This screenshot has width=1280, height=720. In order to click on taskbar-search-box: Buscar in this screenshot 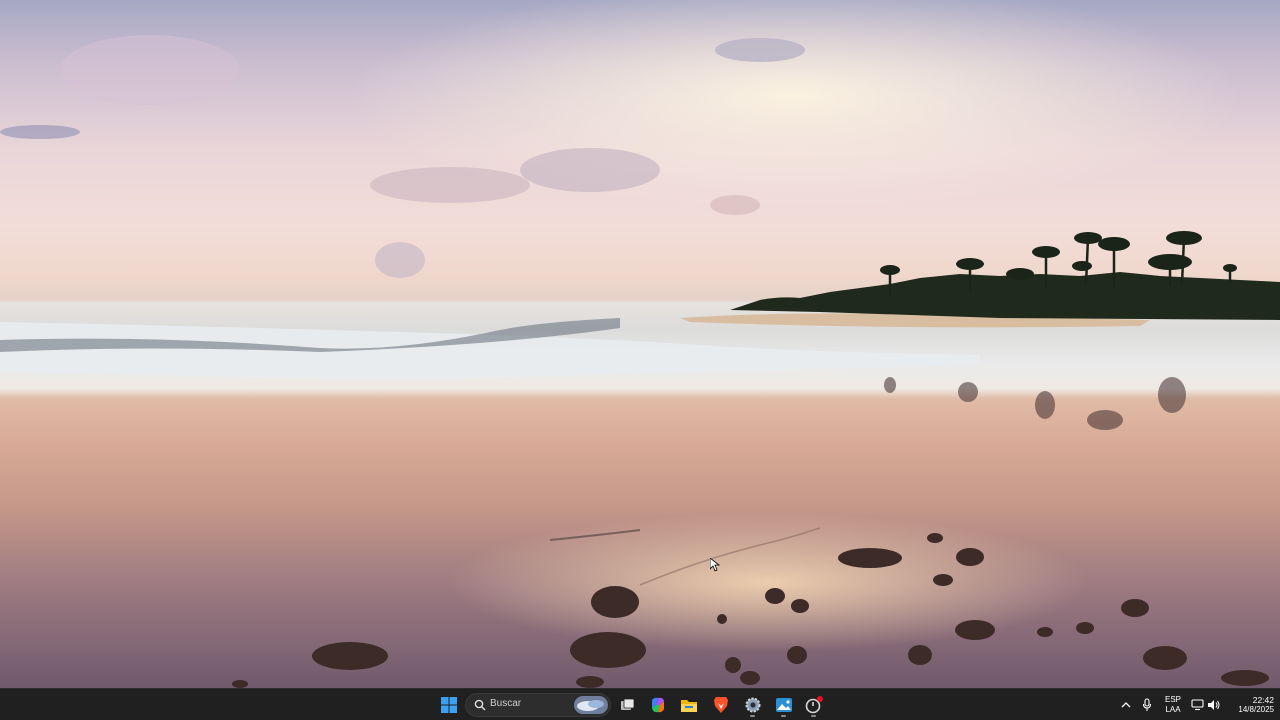, I will do `click(538, 705)`.